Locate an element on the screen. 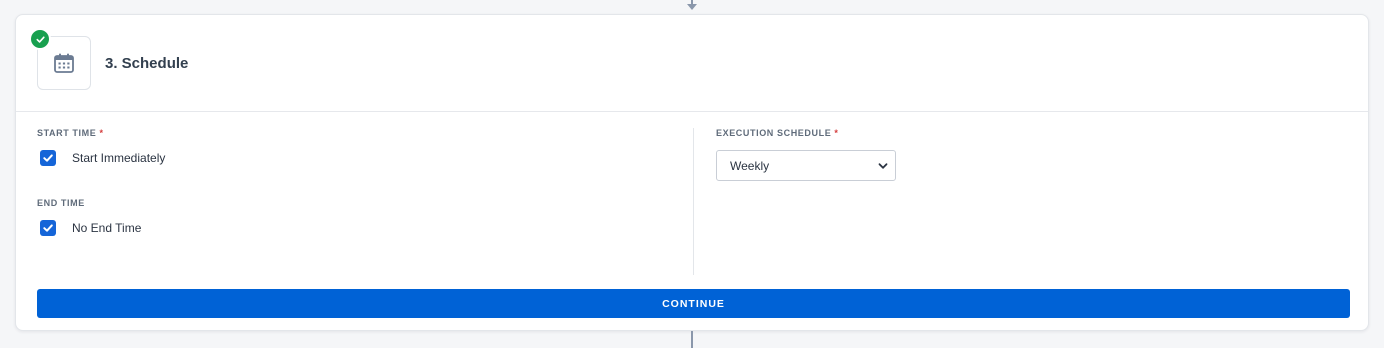 Image resolution: width=1384 pixels, height=348 pixels. start-immediately-label: Start Immediately is located at coordinates (118, 158).